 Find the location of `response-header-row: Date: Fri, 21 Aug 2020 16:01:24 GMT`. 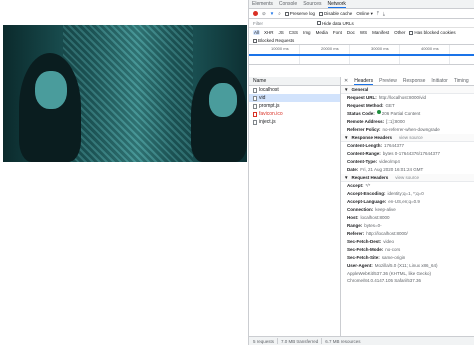

response-header-row: Date: Fri, 21 Aug 2020 16:01:24 GMT is located at coordinates (385, 169).